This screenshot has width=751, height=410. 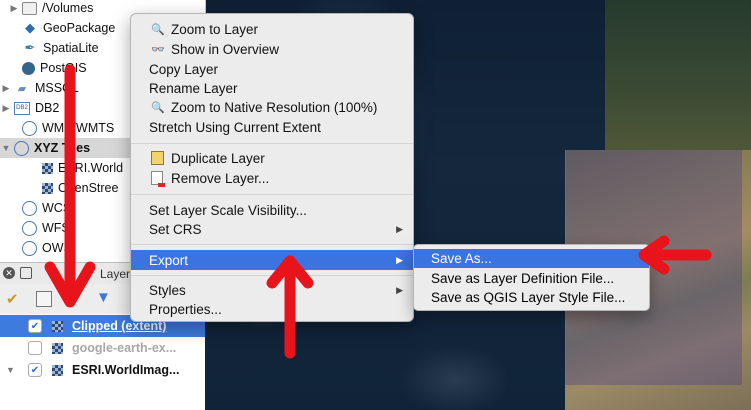 I want to click on mssql-icon: ▰, so click(x=22, y=88).